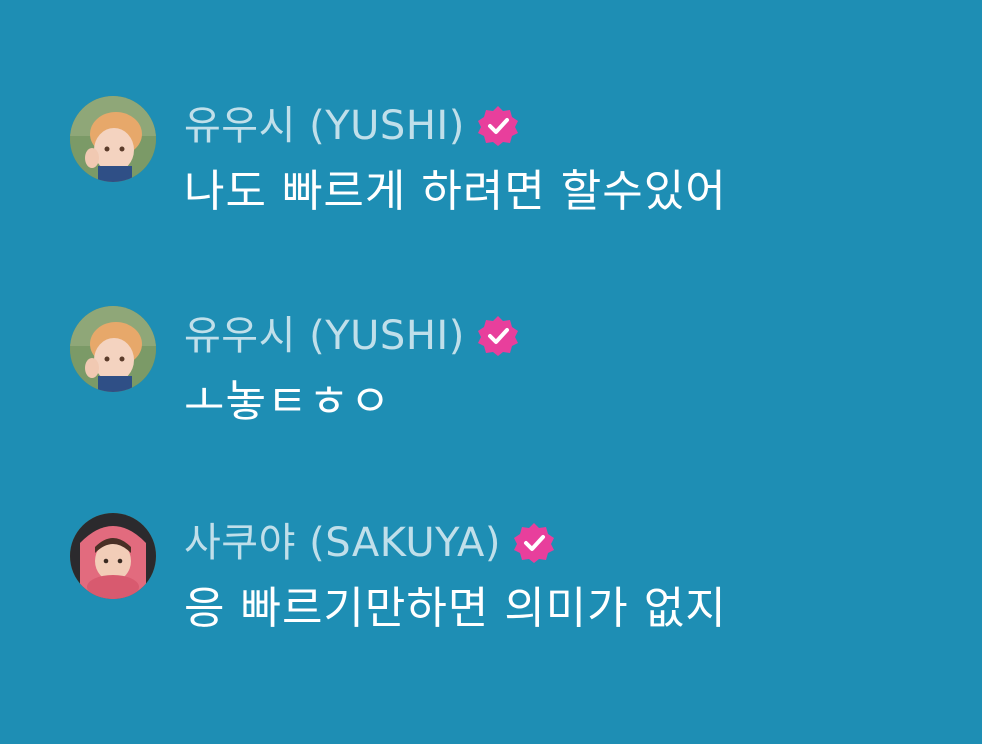 The image size is (982, 744). Describe the element at coordinates (455, 191) in the screenshot. I see `message-text: 나도 빠르게 하려면 할수있어` at that location.